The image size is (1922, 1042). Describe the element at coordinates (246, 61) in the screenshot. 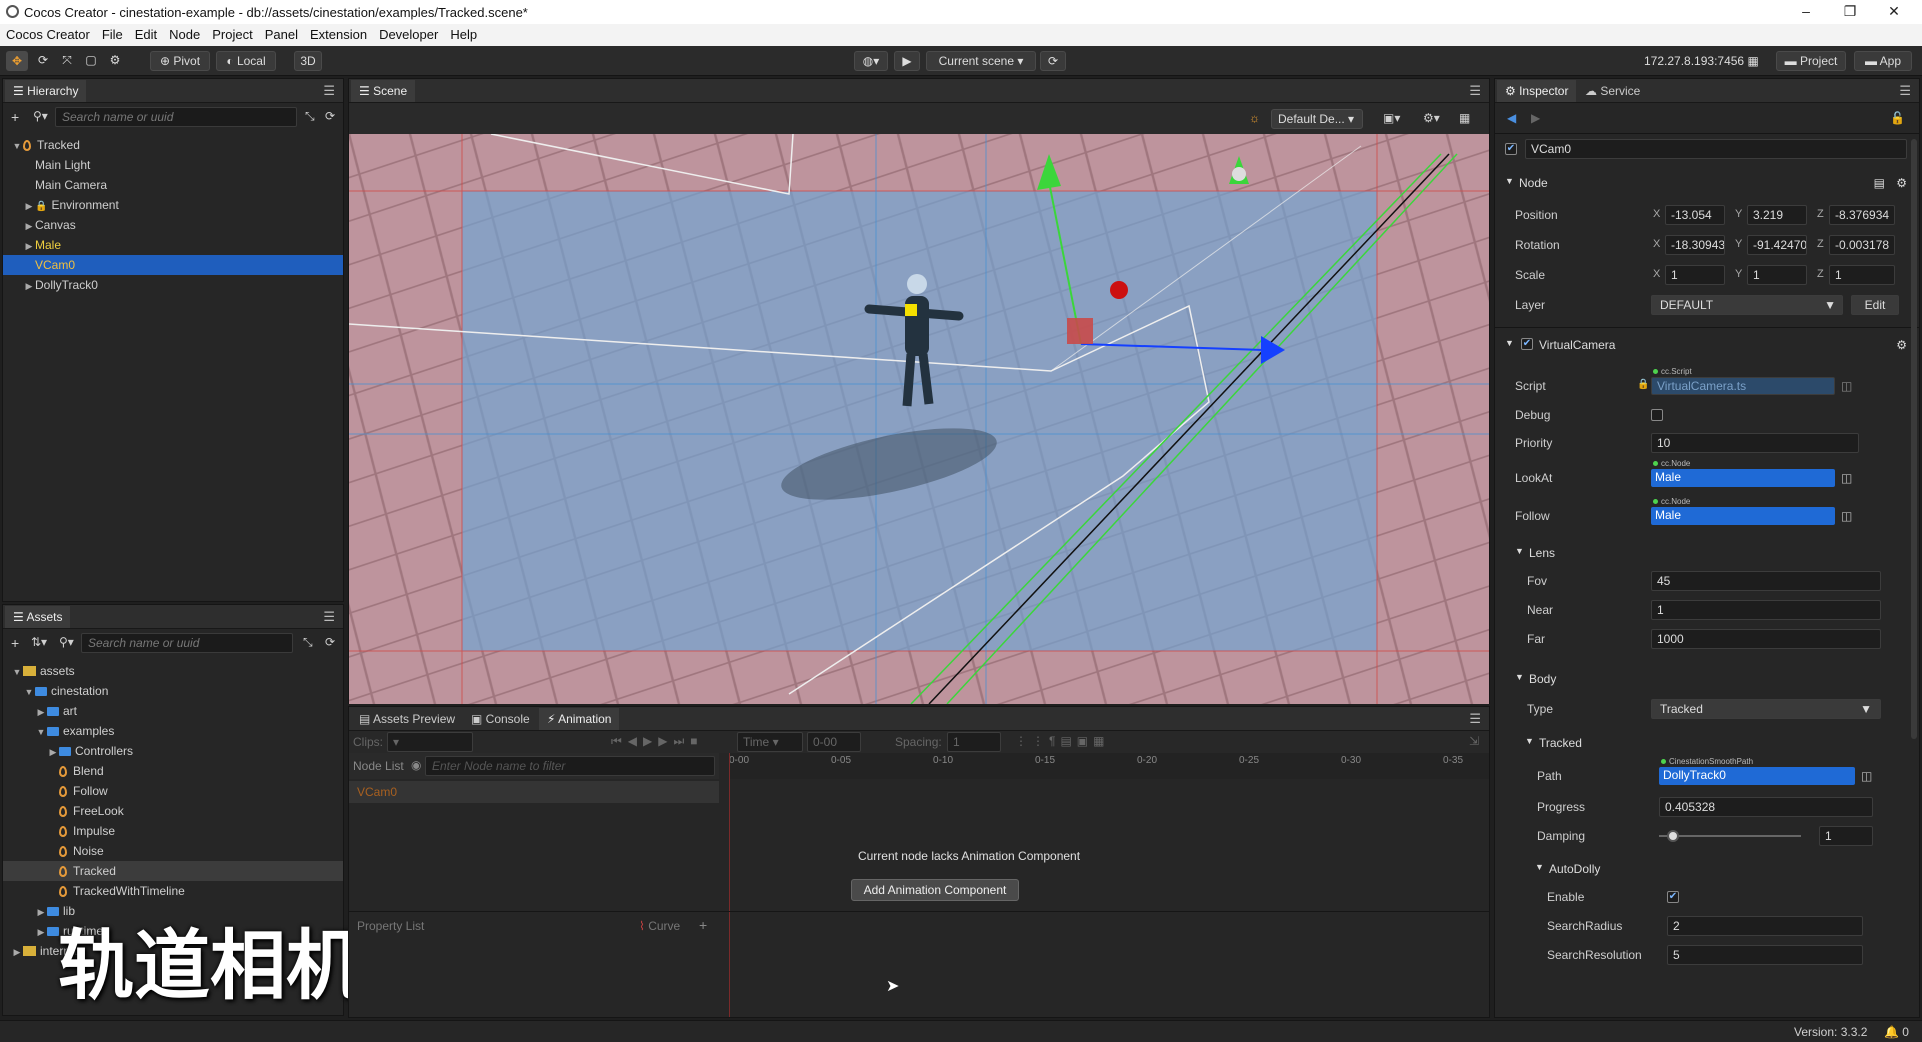

I see `local-toggle: ◐ Local` at that location.